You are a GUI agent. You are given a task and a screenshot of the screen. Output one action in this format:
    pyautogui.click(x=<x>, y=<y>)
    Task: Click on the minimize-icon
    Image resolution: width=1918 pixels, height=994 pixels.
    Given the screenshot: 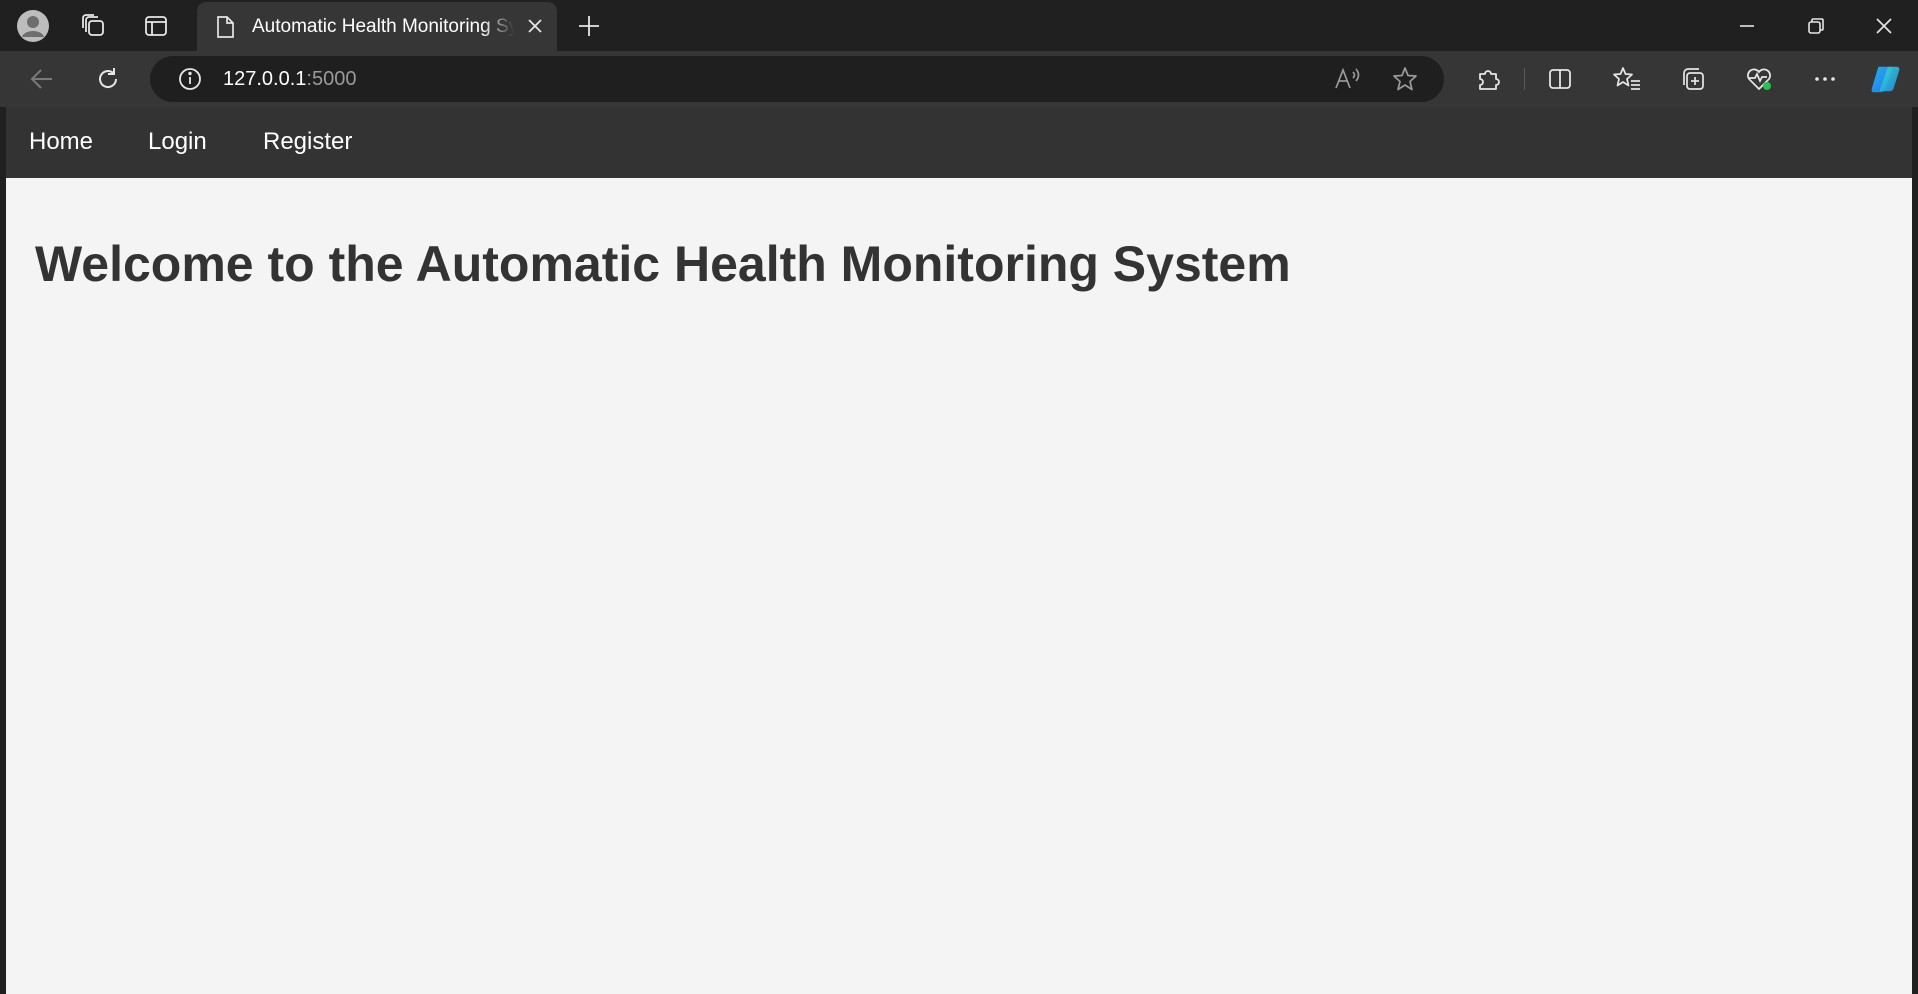 What is the action you would take?
    pyautogui.click(x=1747, y=26)
    